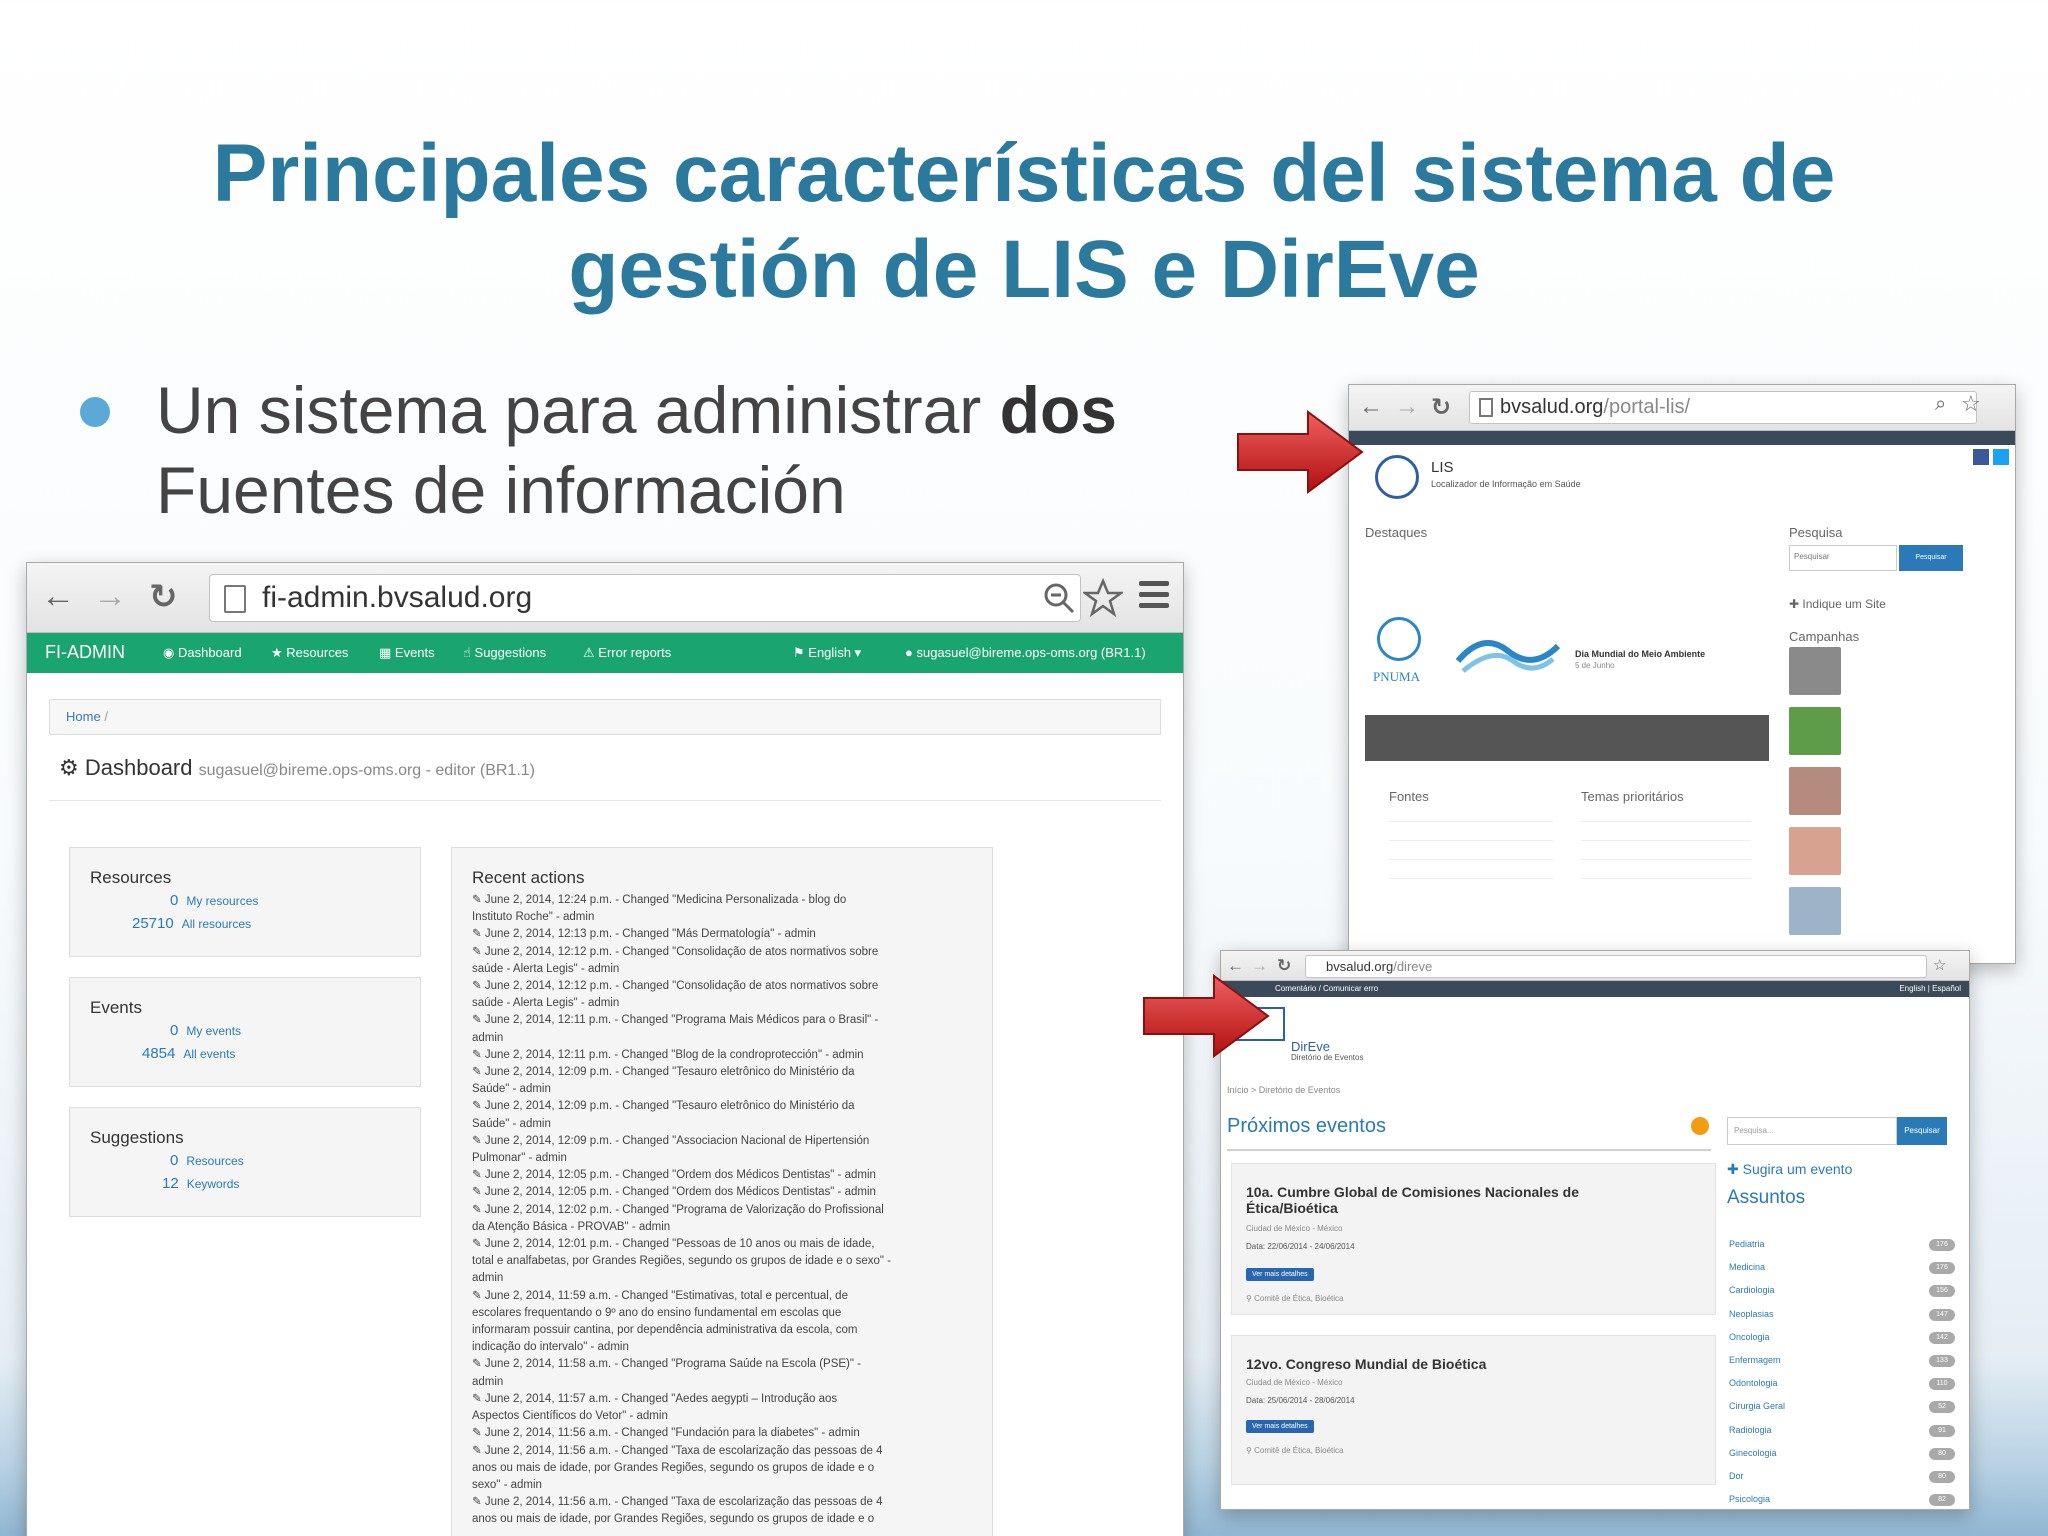 The image size is (2048, 1536). Describe the element at coordinates (83, 716) in the screenshot. I see `breadcrumb-home: Home` at that location.